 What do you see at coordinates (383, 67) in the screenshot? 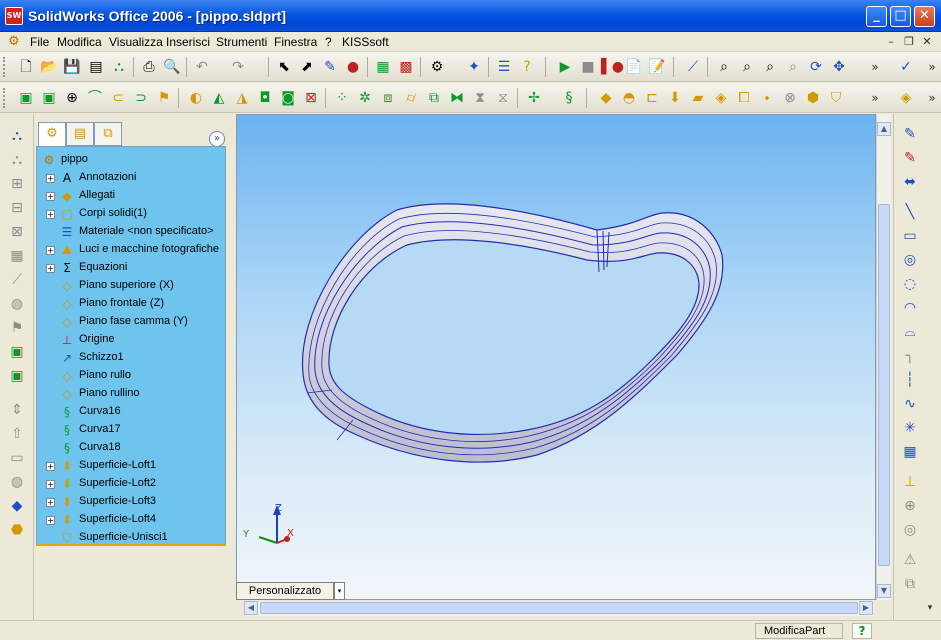
I see `grid-icon: ▦` at bounding box center [383, 67].